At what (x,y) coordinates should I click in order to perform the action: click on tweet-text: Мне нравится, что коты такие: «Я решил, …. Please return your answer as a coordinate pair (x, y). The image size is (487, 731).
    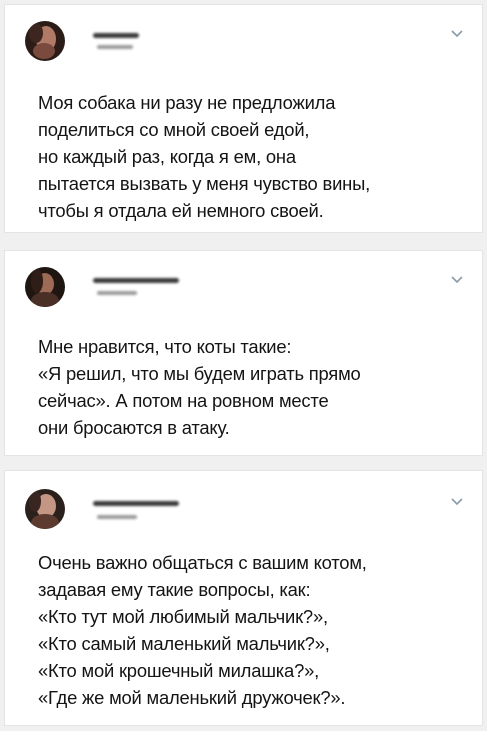
    Looking at the image, I should click on (199, 387).